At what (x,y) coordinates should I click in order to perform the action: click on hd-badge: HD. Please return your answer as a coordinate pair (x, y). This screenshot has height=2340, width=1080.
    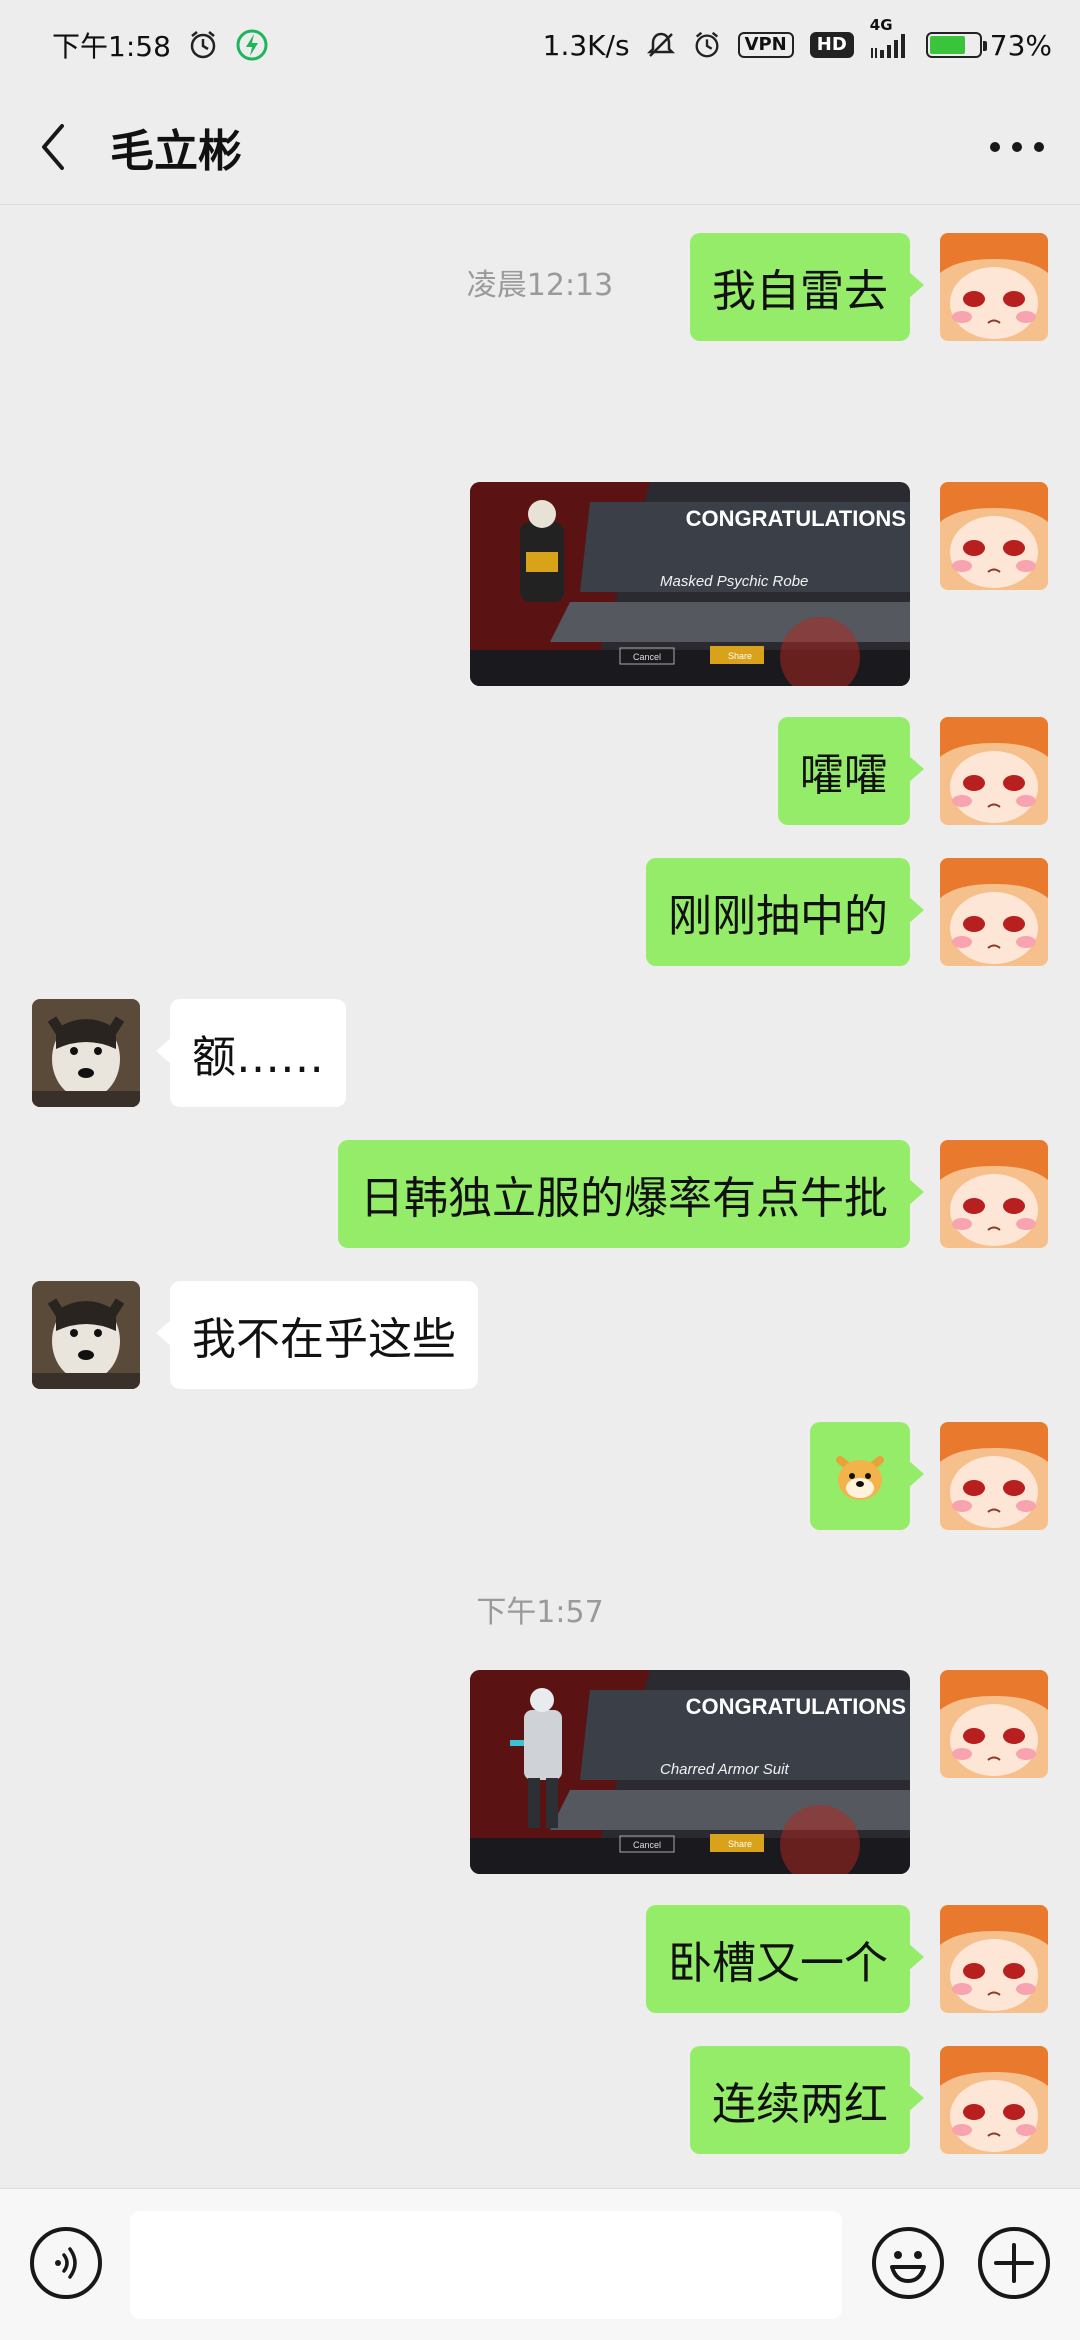
    Looking at the image, I should click on (831, 45).